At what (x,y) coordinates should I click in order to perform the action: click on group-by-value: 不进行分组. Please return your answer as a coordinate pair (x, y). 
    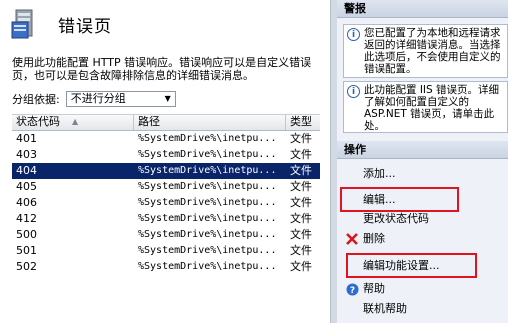
    Looking at the image, I should click on (98, 98).